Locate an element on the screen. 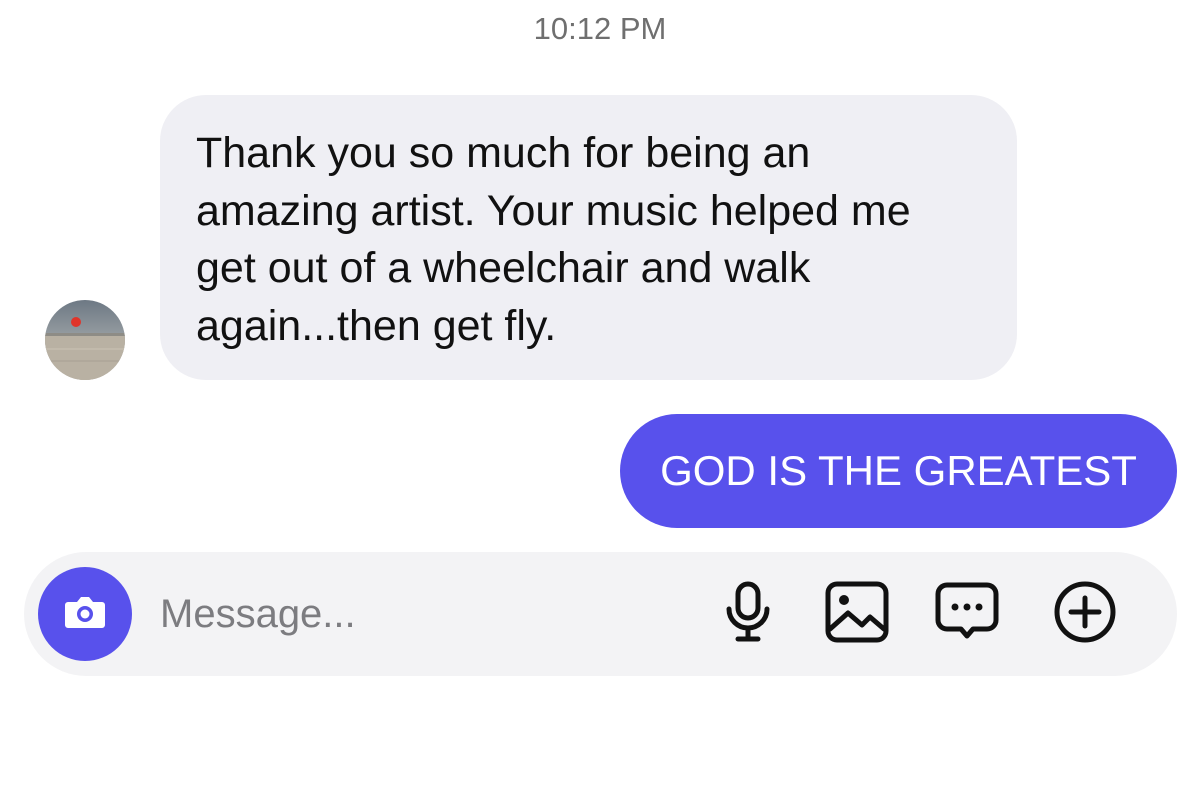  message-composer is located at coordinates (600, 614).